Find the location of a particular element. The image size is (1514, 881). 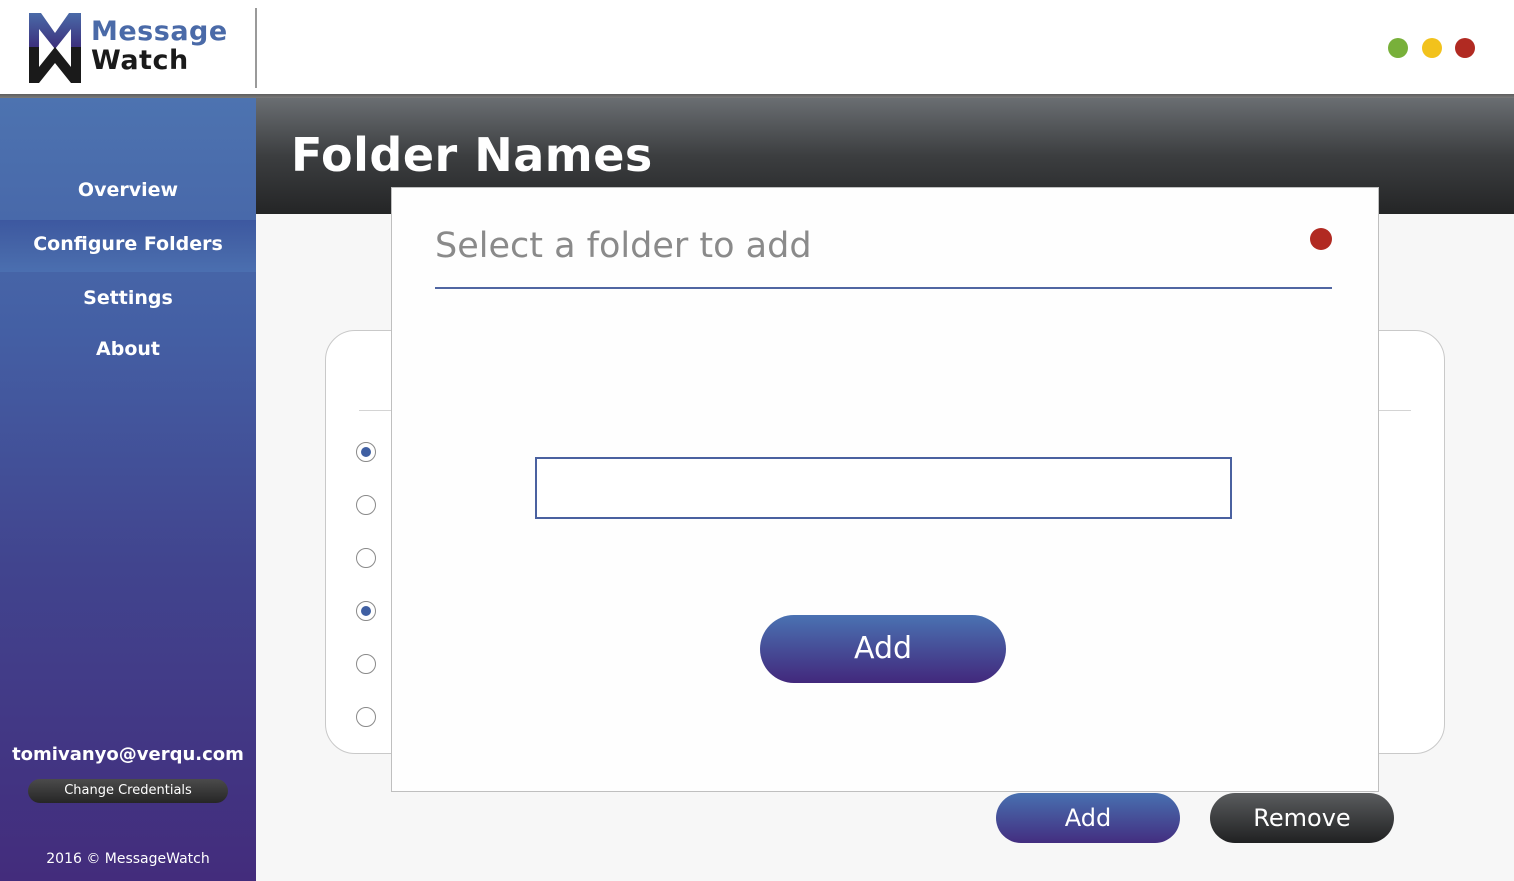

dialog-title: Select a folder to add is located at coordinates (623, 246).